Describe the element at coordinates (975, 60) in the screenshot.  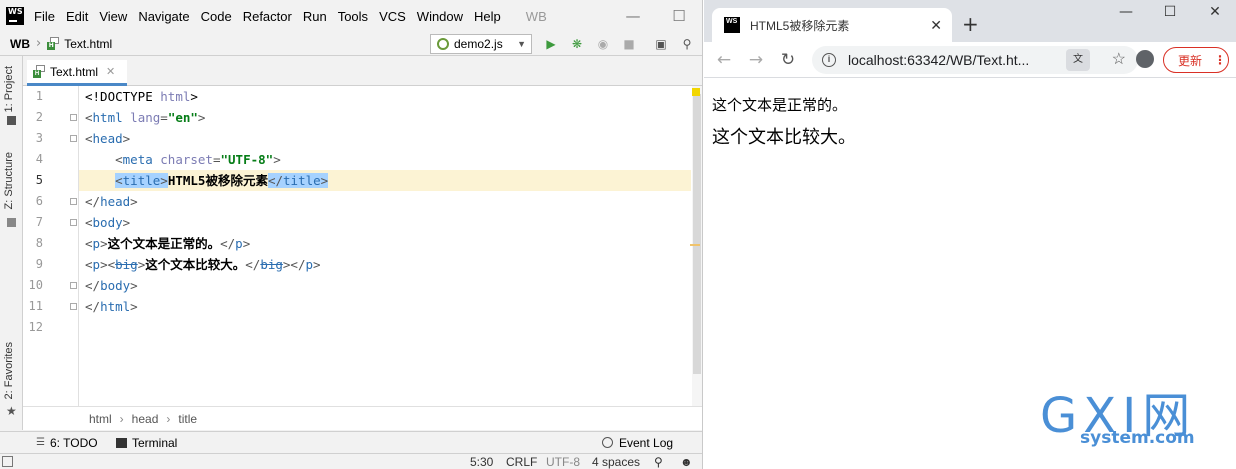
I see `address-bar: i localhost:63342/WB/Text.ht... 文 ☆` at that location.